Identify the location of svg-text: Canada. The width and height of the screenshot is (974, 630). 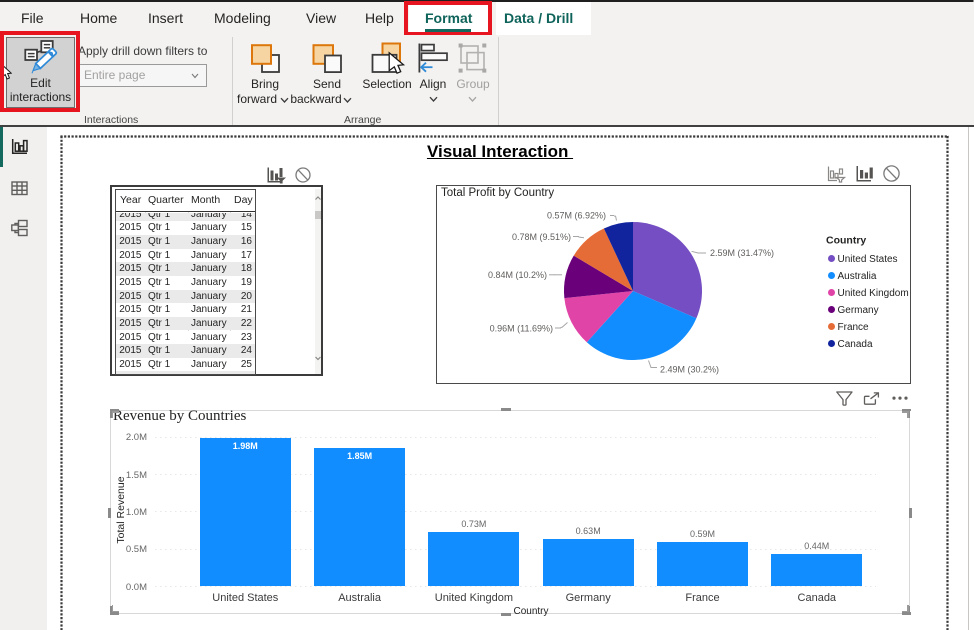
(855, 344).